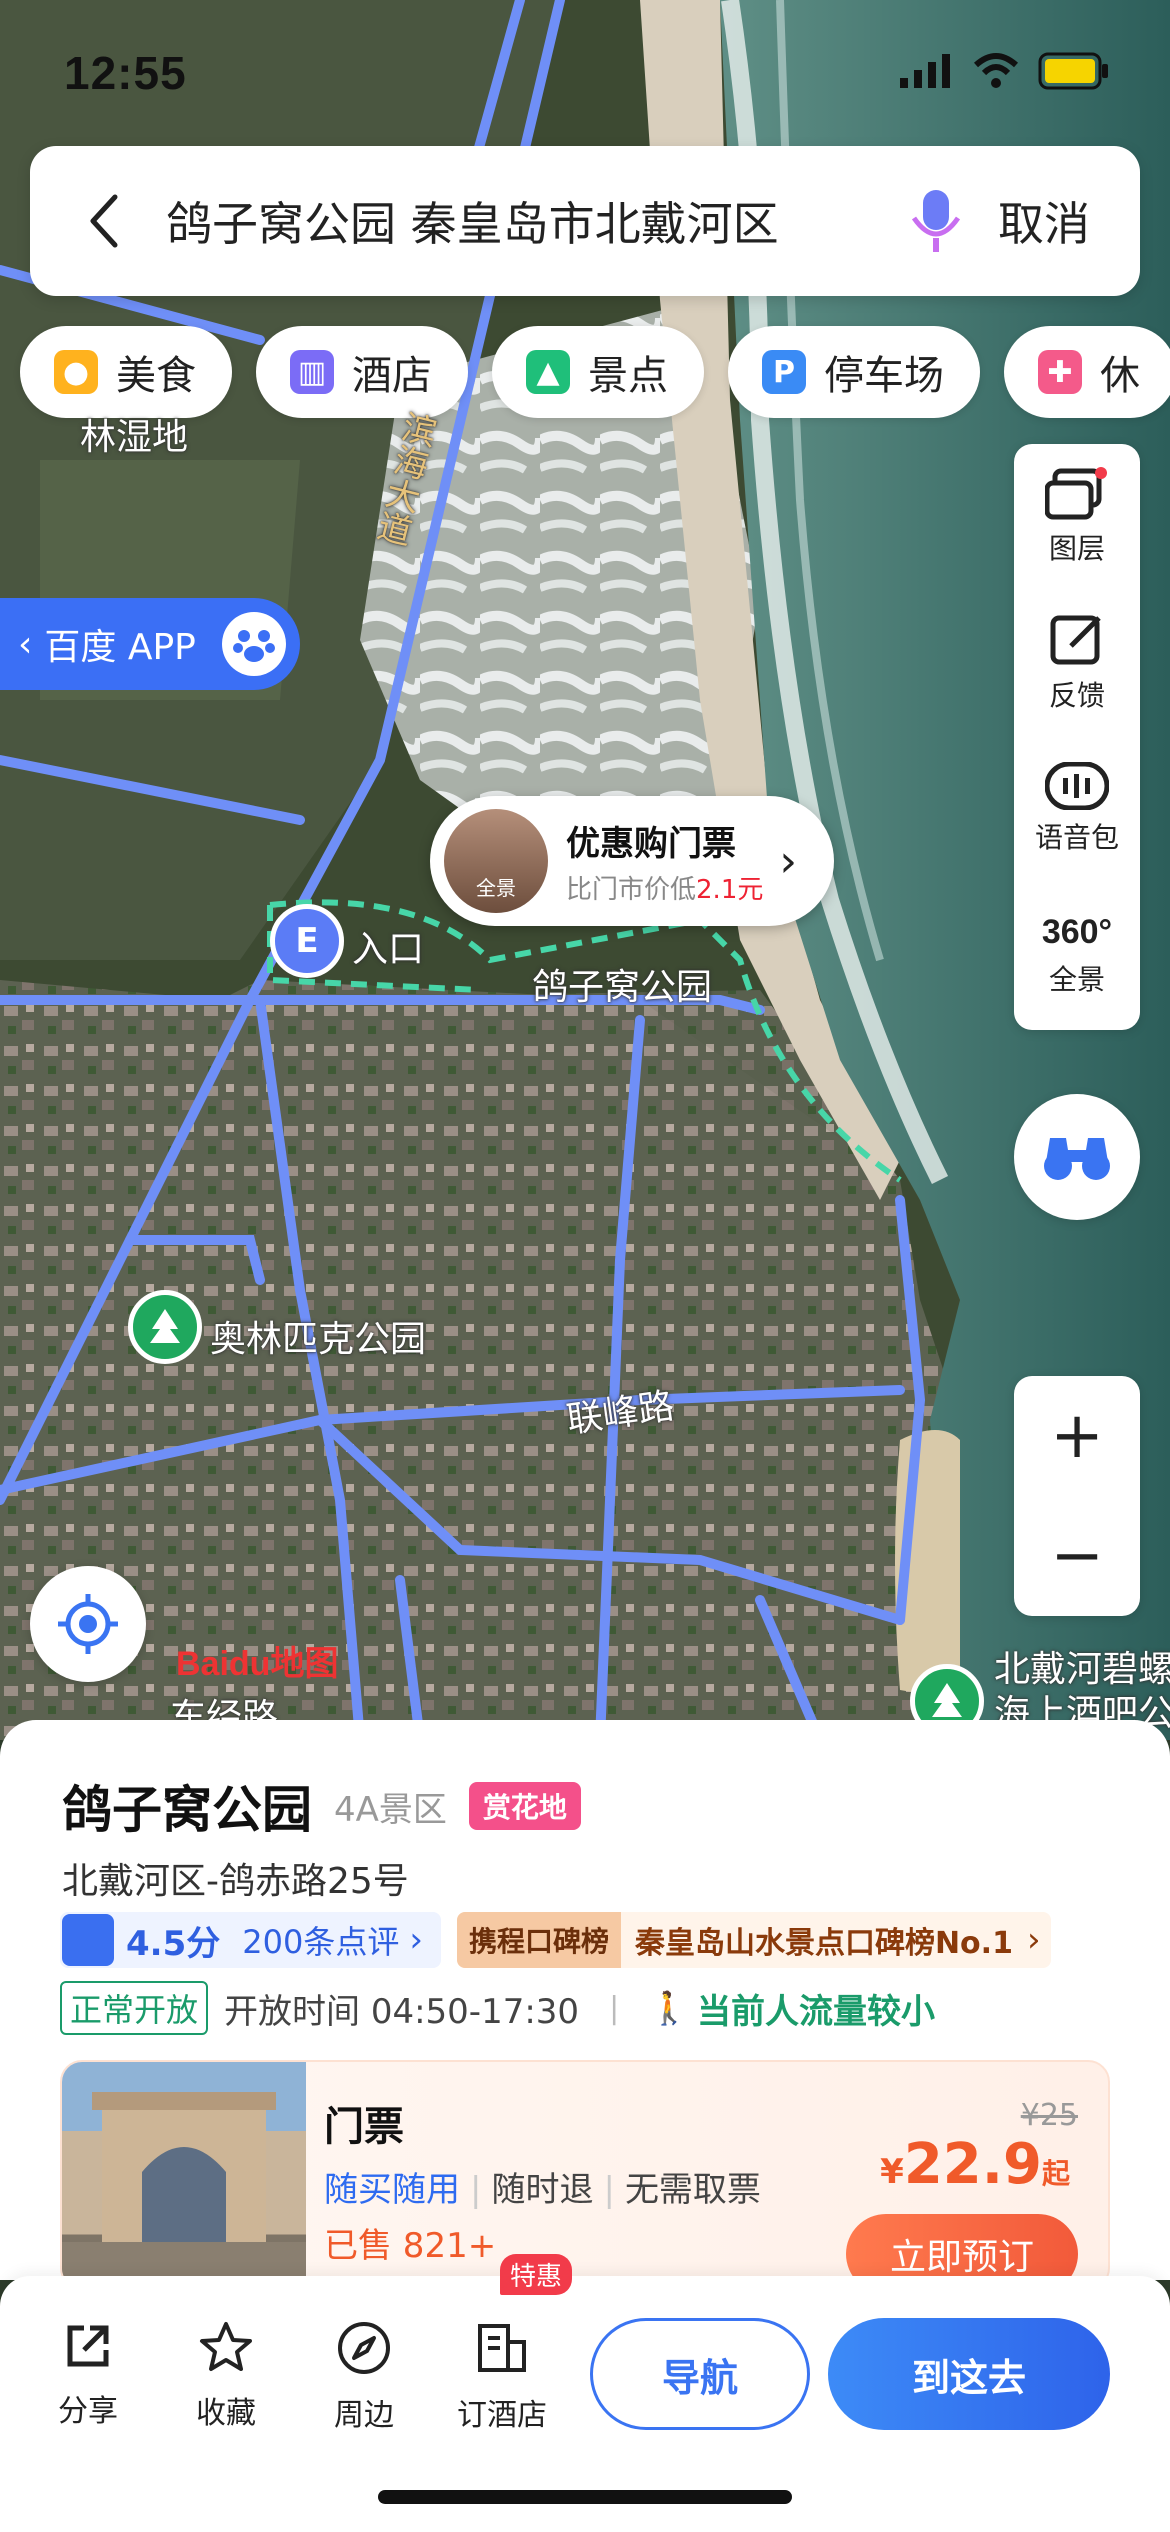 This screenshot has height=2532, width=1170. I want to click on feedback-label: 反馈, so click(1076, 695).